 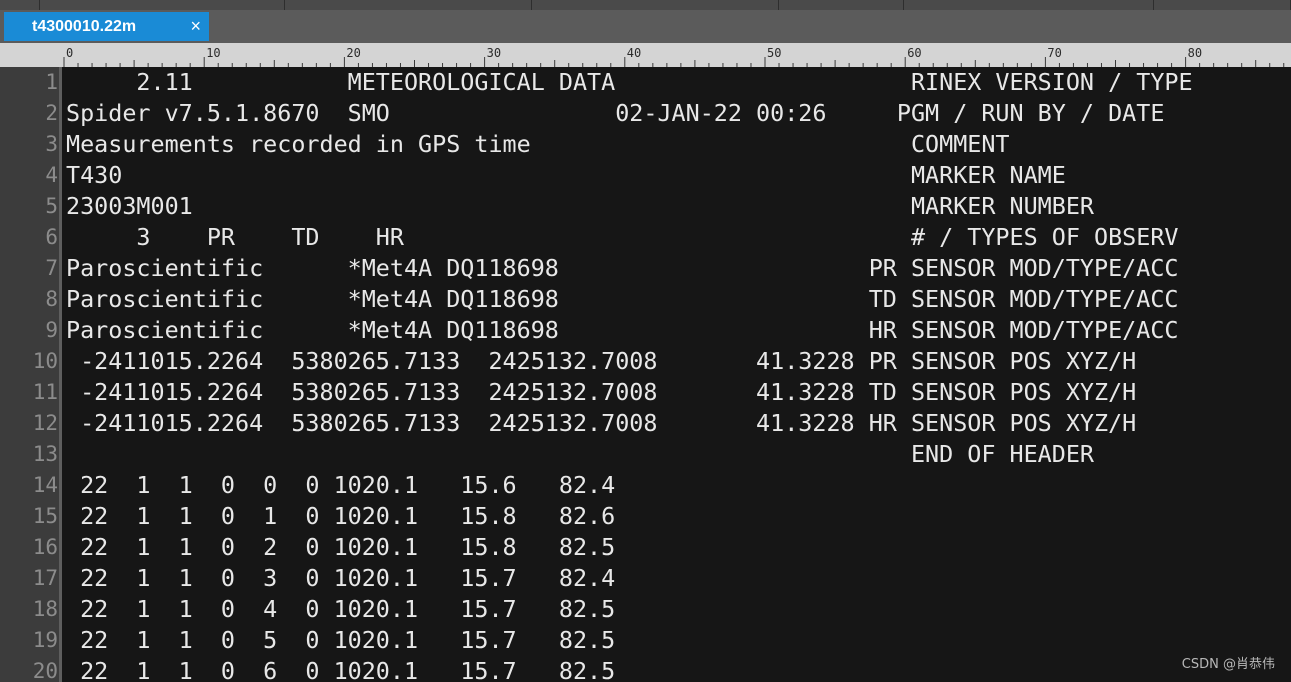 I want to click on tab-file: t4300010.22m ×, so click(x=106, y=26).